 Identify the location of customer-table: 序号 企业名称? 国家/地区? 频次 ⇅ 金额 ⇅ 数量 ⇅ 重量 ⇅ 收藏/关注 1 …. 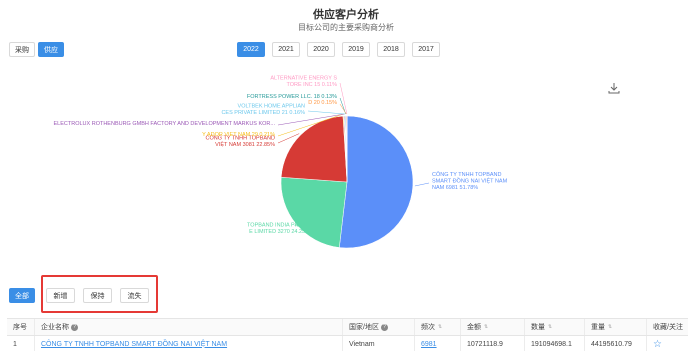
(347, 334).